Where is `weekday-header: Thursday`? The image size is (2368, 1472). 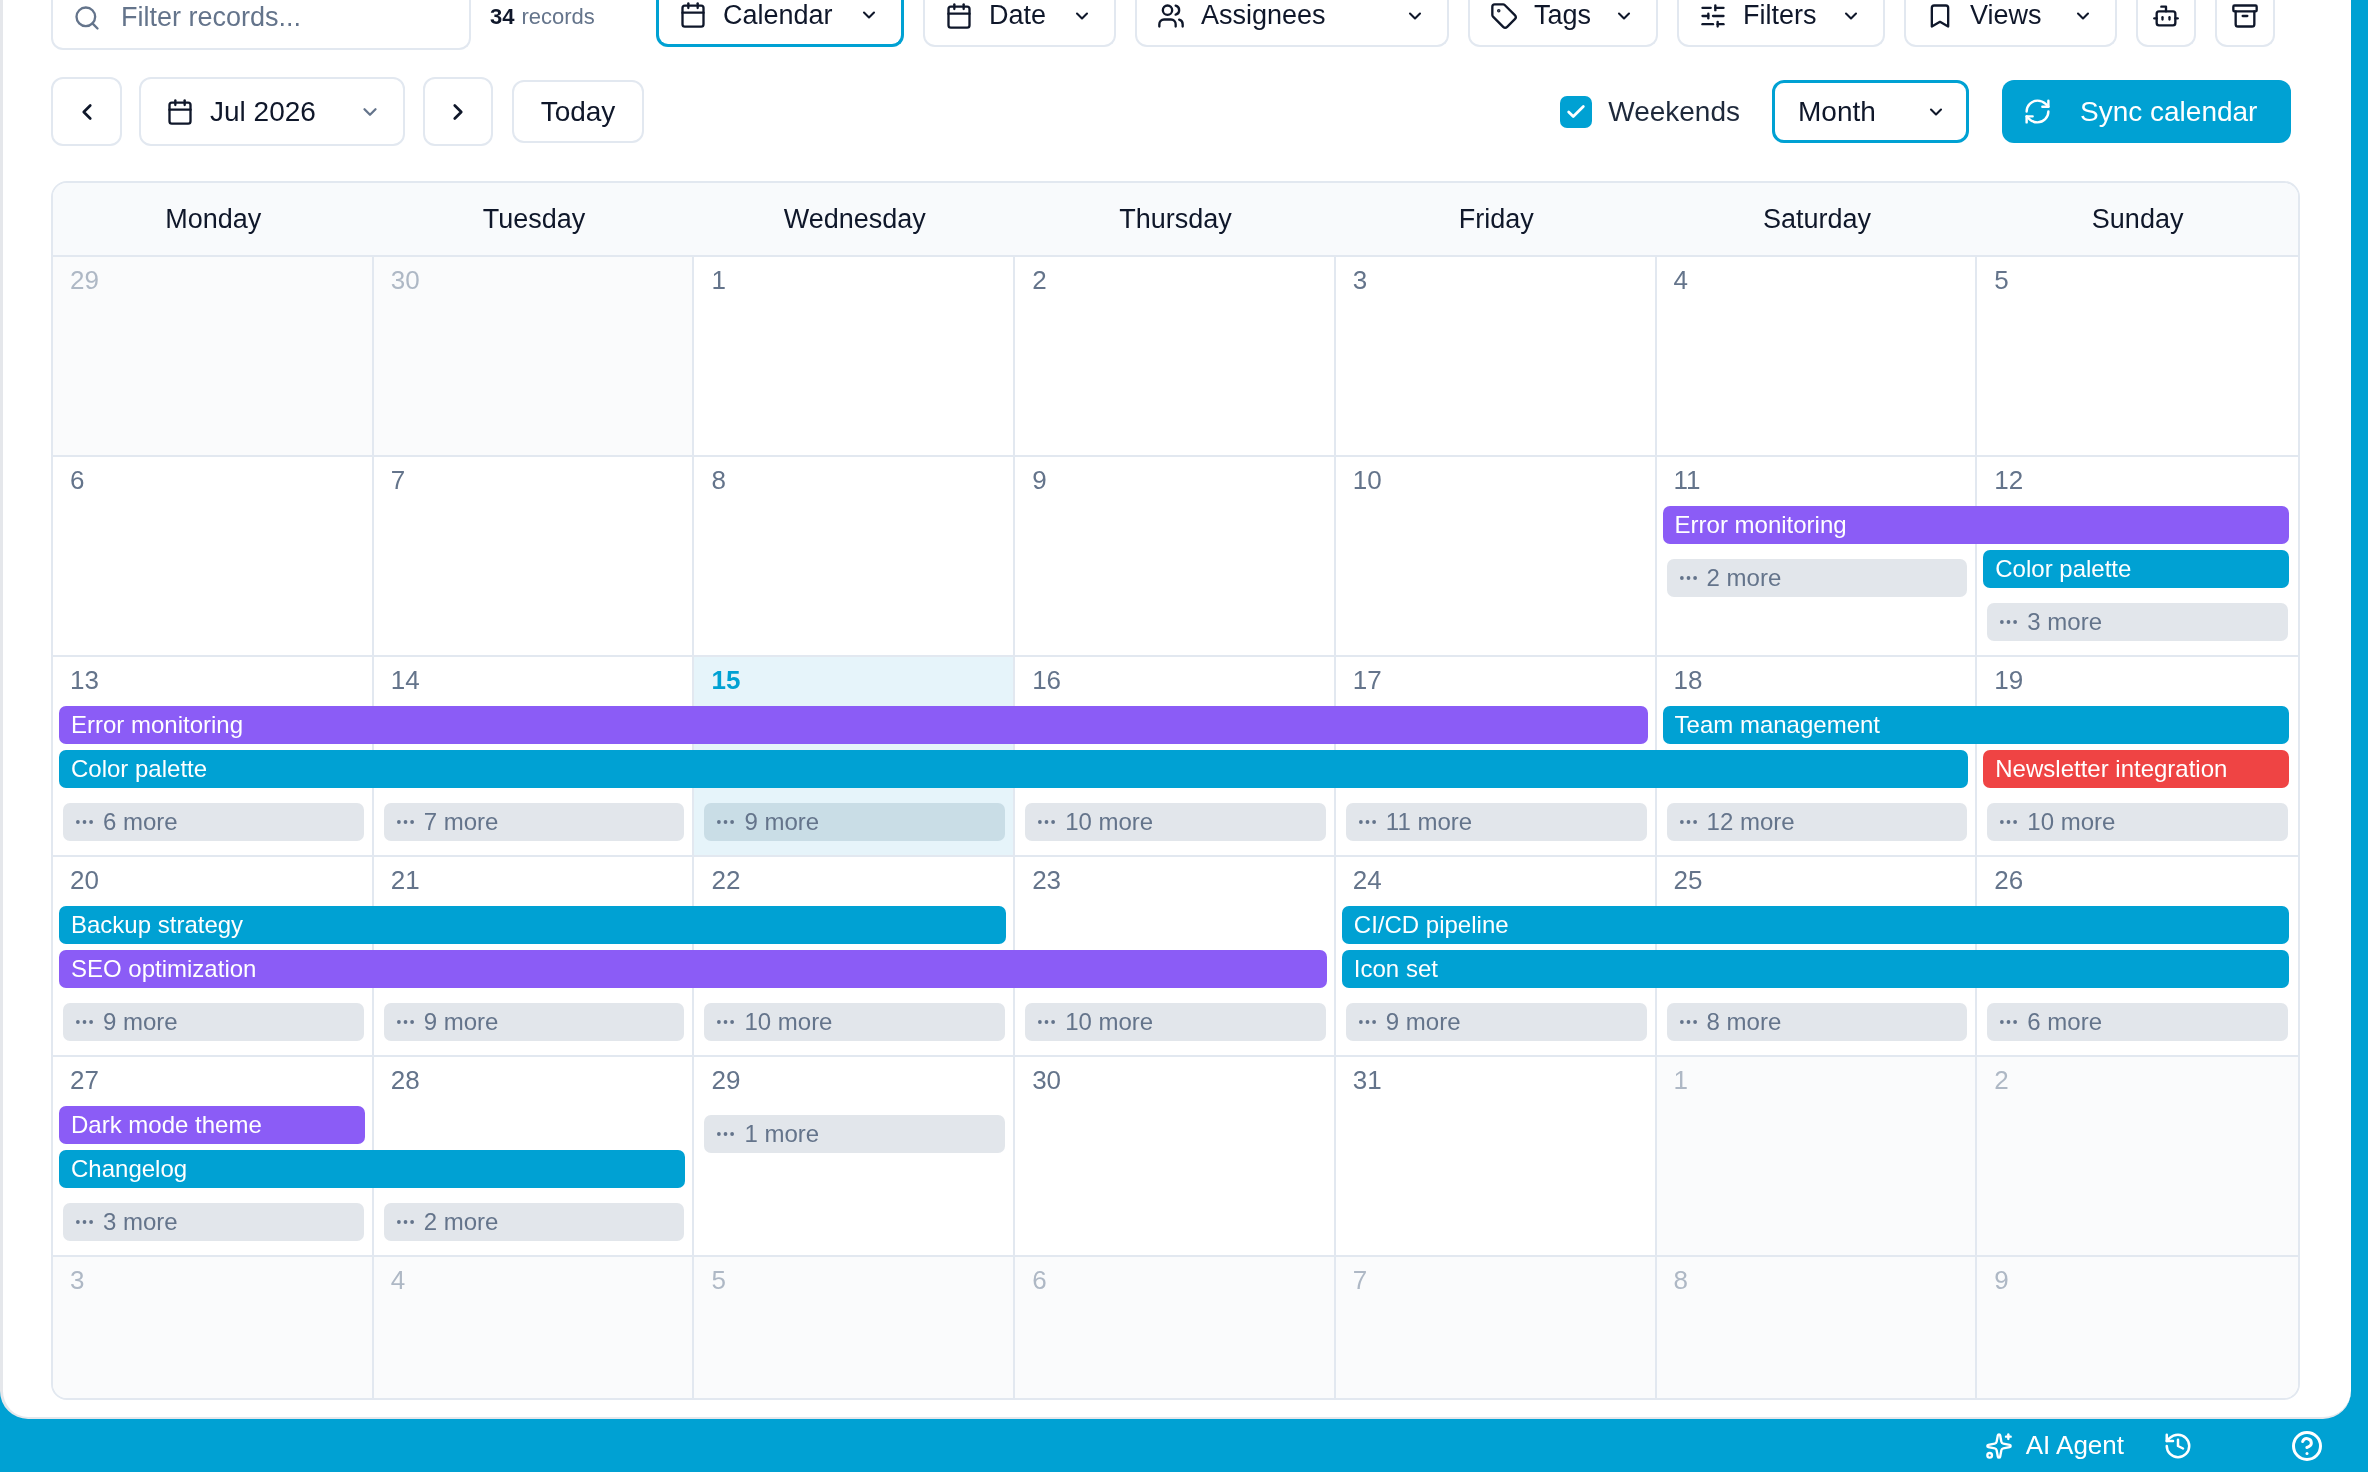 weekday-header: Thursday is located at coordinates (1175, 219).